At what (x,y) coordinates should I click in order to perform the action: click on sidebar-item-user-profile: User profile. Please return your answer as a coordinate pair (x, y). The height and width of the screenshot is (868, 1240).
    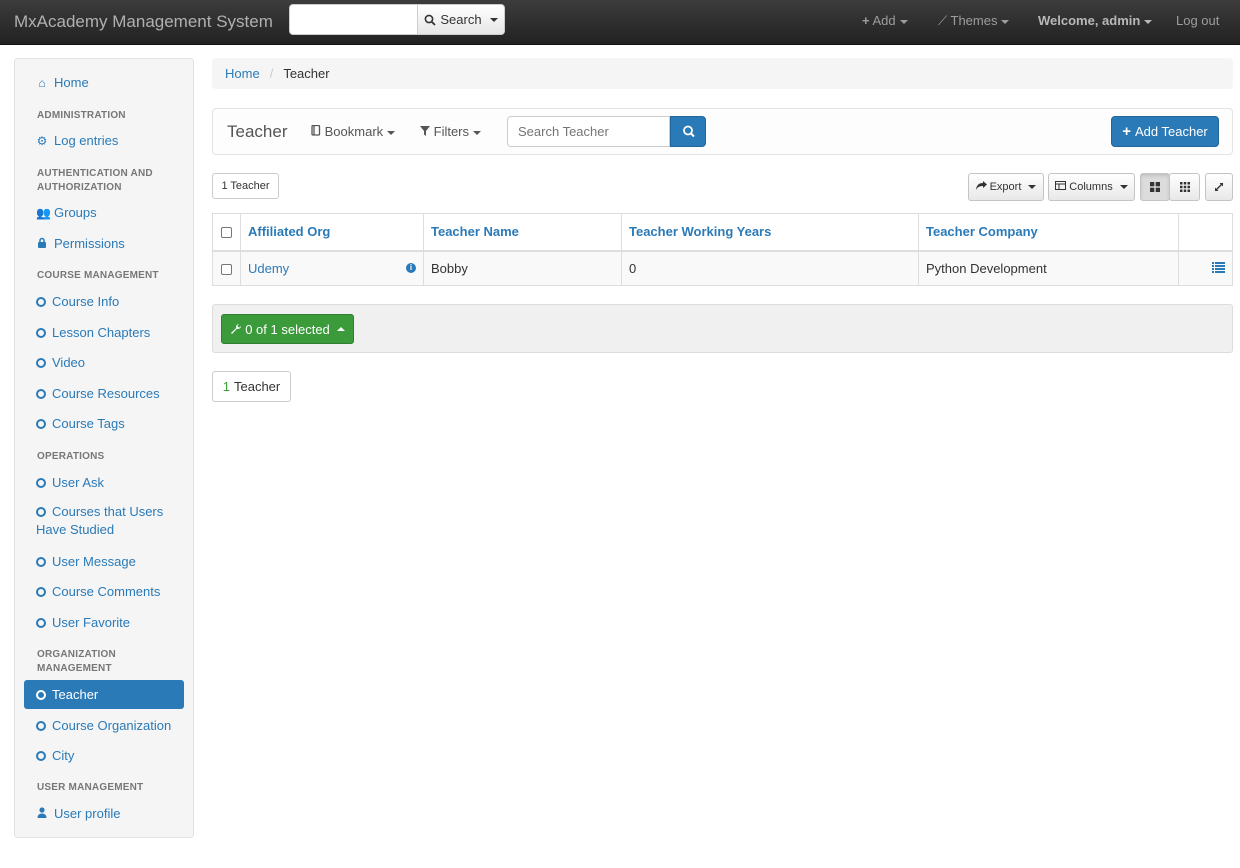
    Looking at the image, I should click on (104, 814).